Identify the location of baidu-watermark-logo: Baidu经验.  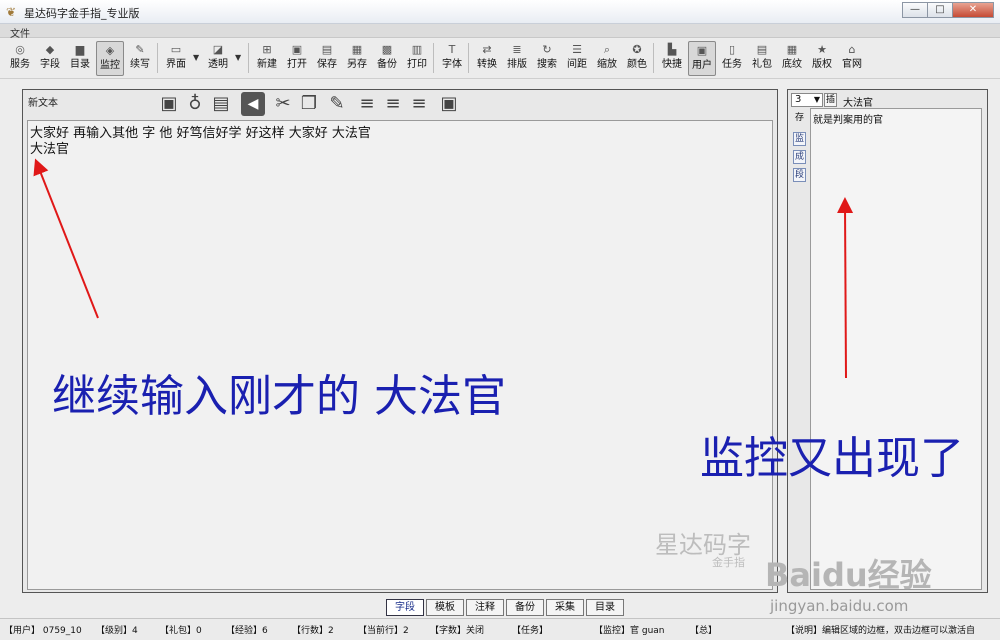
(848, 575).